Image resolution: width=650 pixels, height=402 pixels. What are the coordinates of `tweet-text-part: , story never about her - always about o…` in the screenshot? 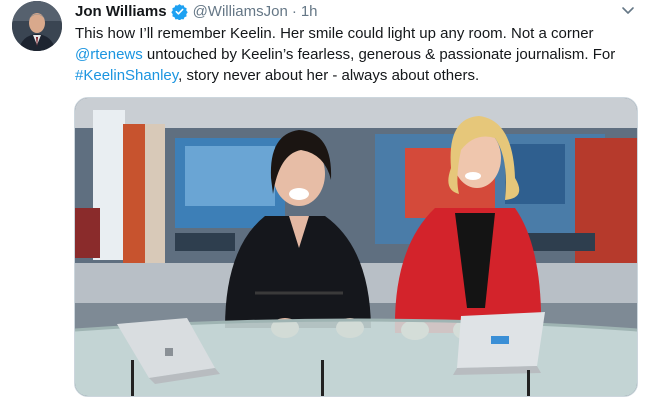 It's located at (329, 75).